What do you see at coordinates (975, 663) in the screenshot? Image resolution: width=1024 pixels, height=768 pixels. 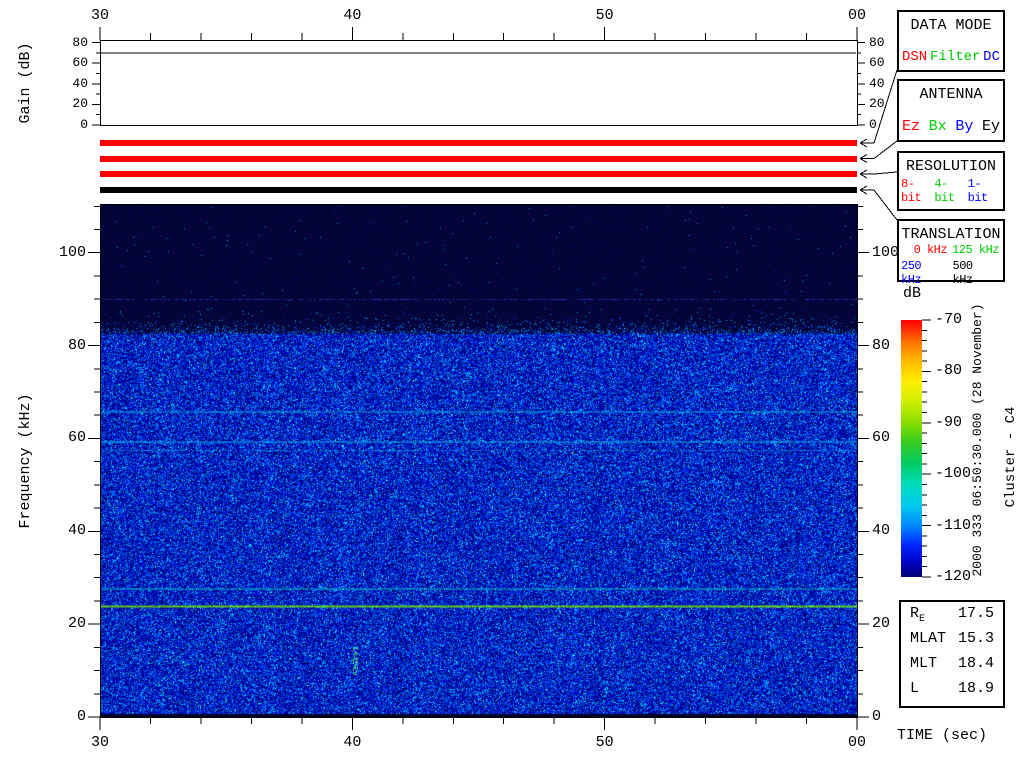 I see `ephemeris-value: 18.4` at bounding box center [975, 663].